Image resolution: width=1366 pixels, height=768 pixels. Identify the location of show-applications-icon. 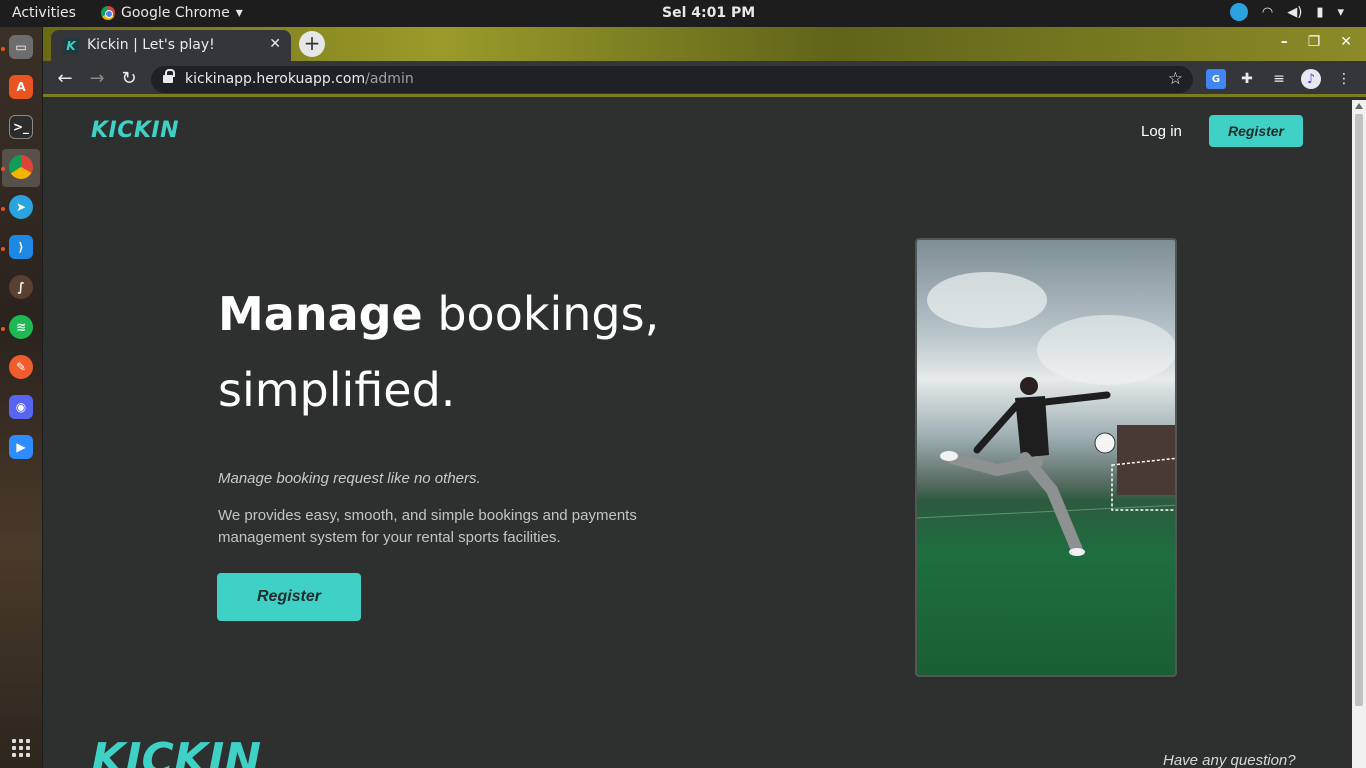
(21, 748).